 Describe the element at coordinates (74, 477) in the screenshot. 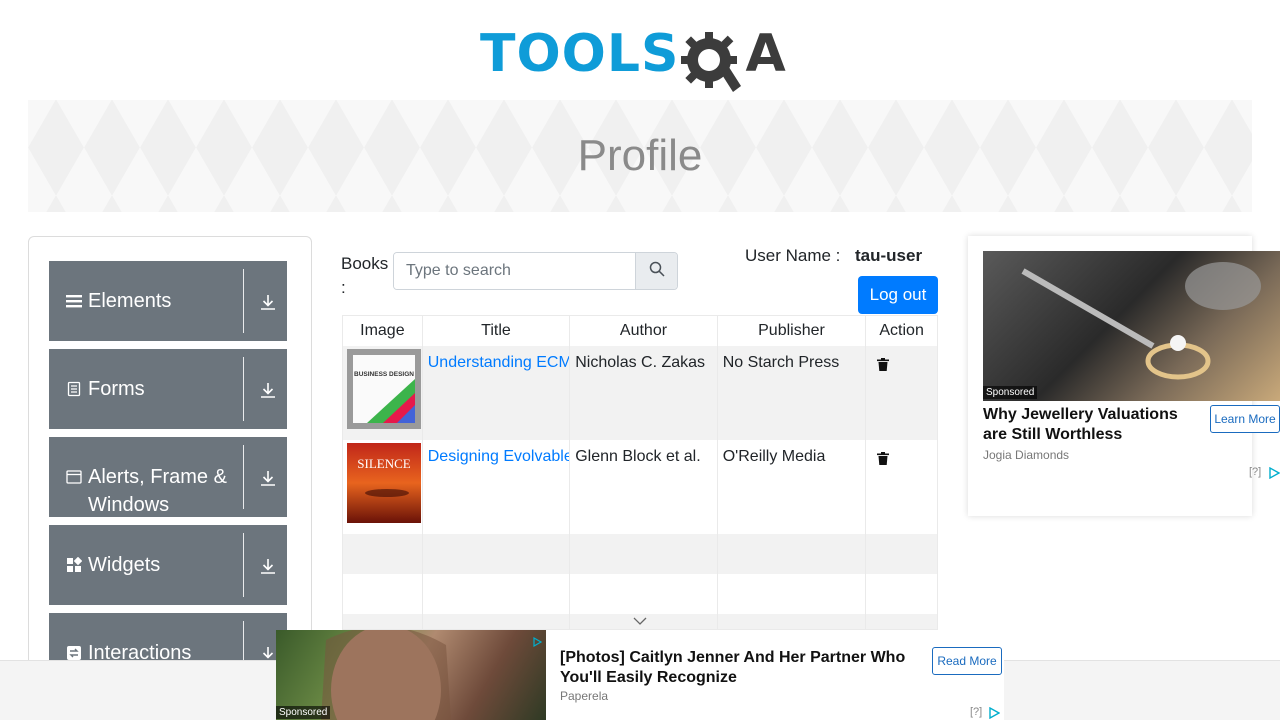

I see `window-icon` at that location.